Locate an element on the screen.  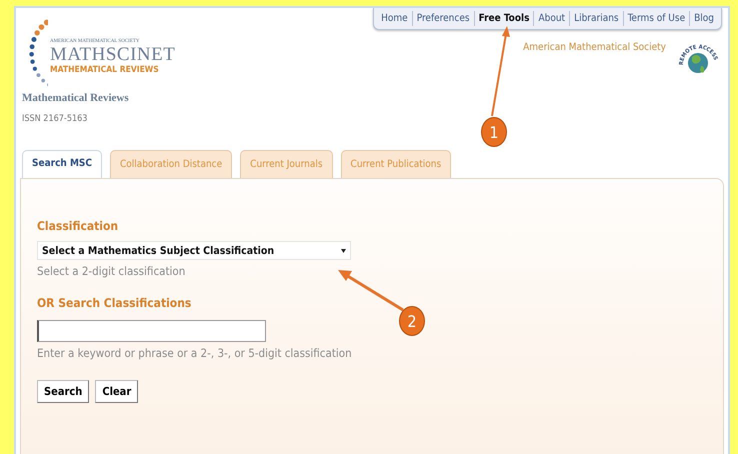
page-heading: Mathematical Reviews is located at coordinates (76, 98).